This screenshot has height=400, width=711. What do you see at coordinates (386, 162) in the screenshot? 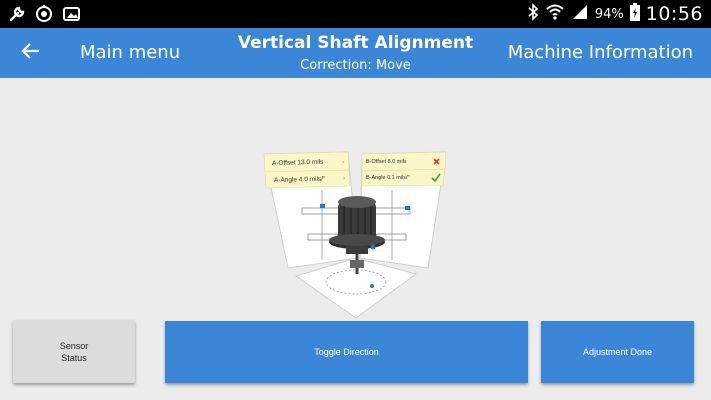
I see `right-offset-label: B-Offset 8.0 mils` at bounding box center [386, 162].